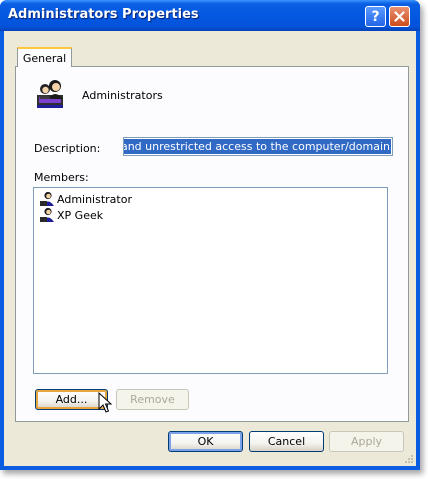 The height and width of the screenshot is (479, 428). I want to click on apply-button: Apply, so click(366, 441).